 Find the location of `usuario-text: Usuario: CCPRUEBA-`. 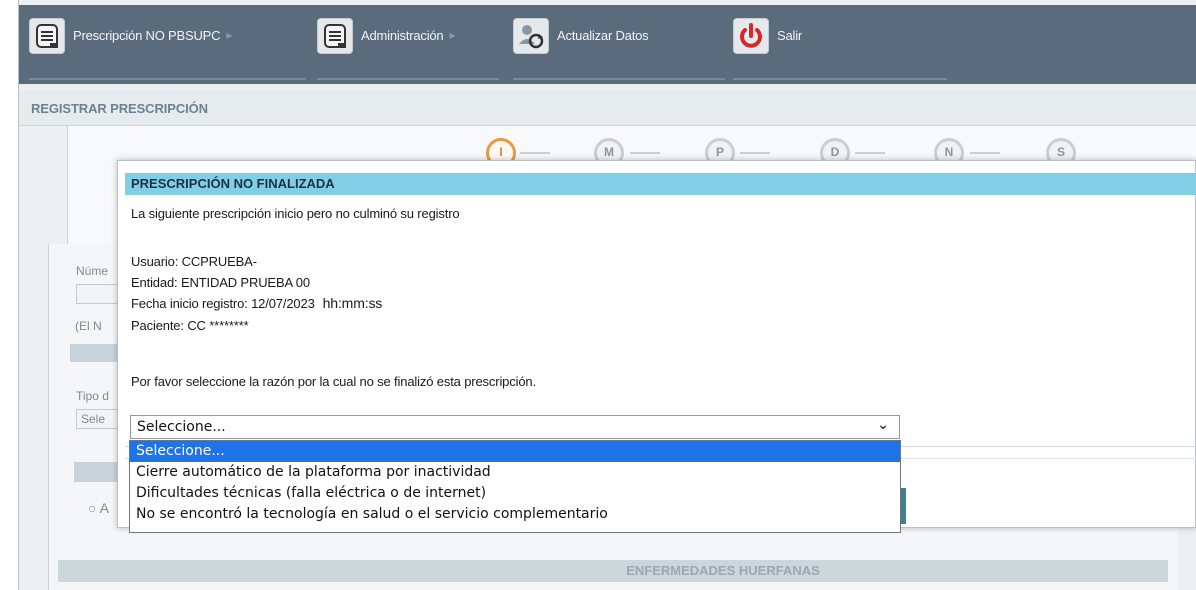

usuario-text: Usuario: CCPRUEBA- is located at coordinates (194, 261).